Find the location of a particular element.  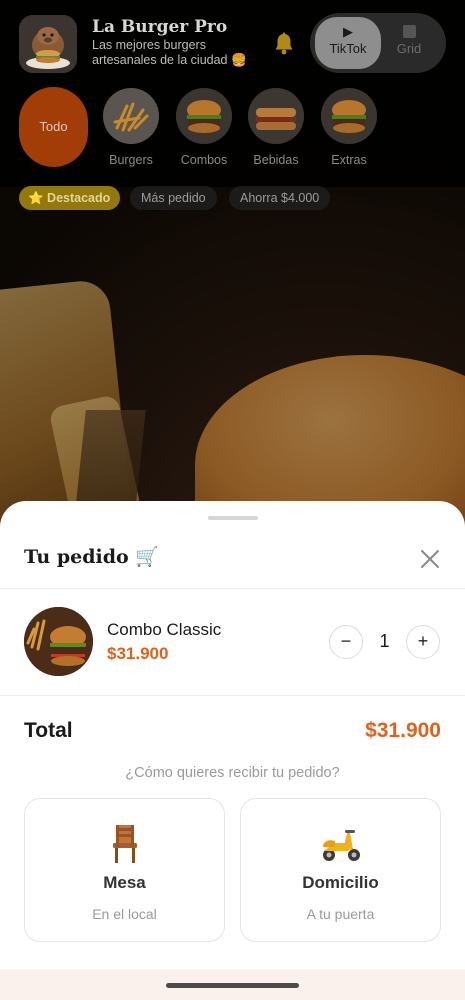

category-burgers: Burgers is located at coordinates (131, 127).